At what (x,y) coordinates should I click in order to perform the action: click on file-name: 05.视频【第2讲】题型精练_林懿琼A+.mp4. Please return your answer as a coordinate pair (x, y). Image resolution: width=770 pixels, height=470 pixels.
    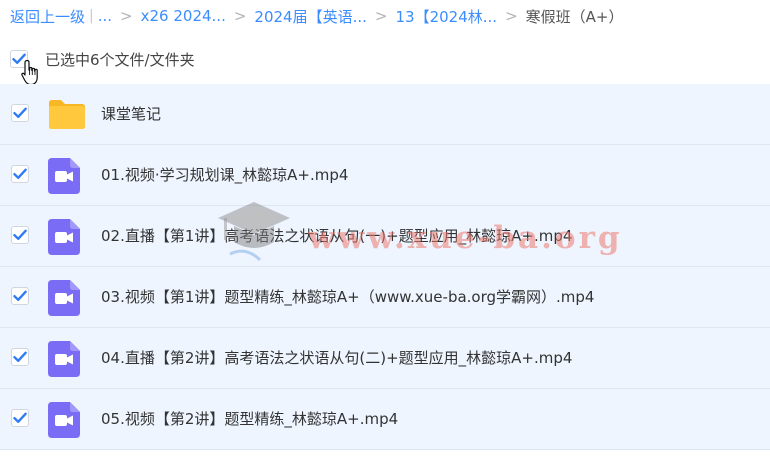
    Looking at the image, I should click on (249, 418).